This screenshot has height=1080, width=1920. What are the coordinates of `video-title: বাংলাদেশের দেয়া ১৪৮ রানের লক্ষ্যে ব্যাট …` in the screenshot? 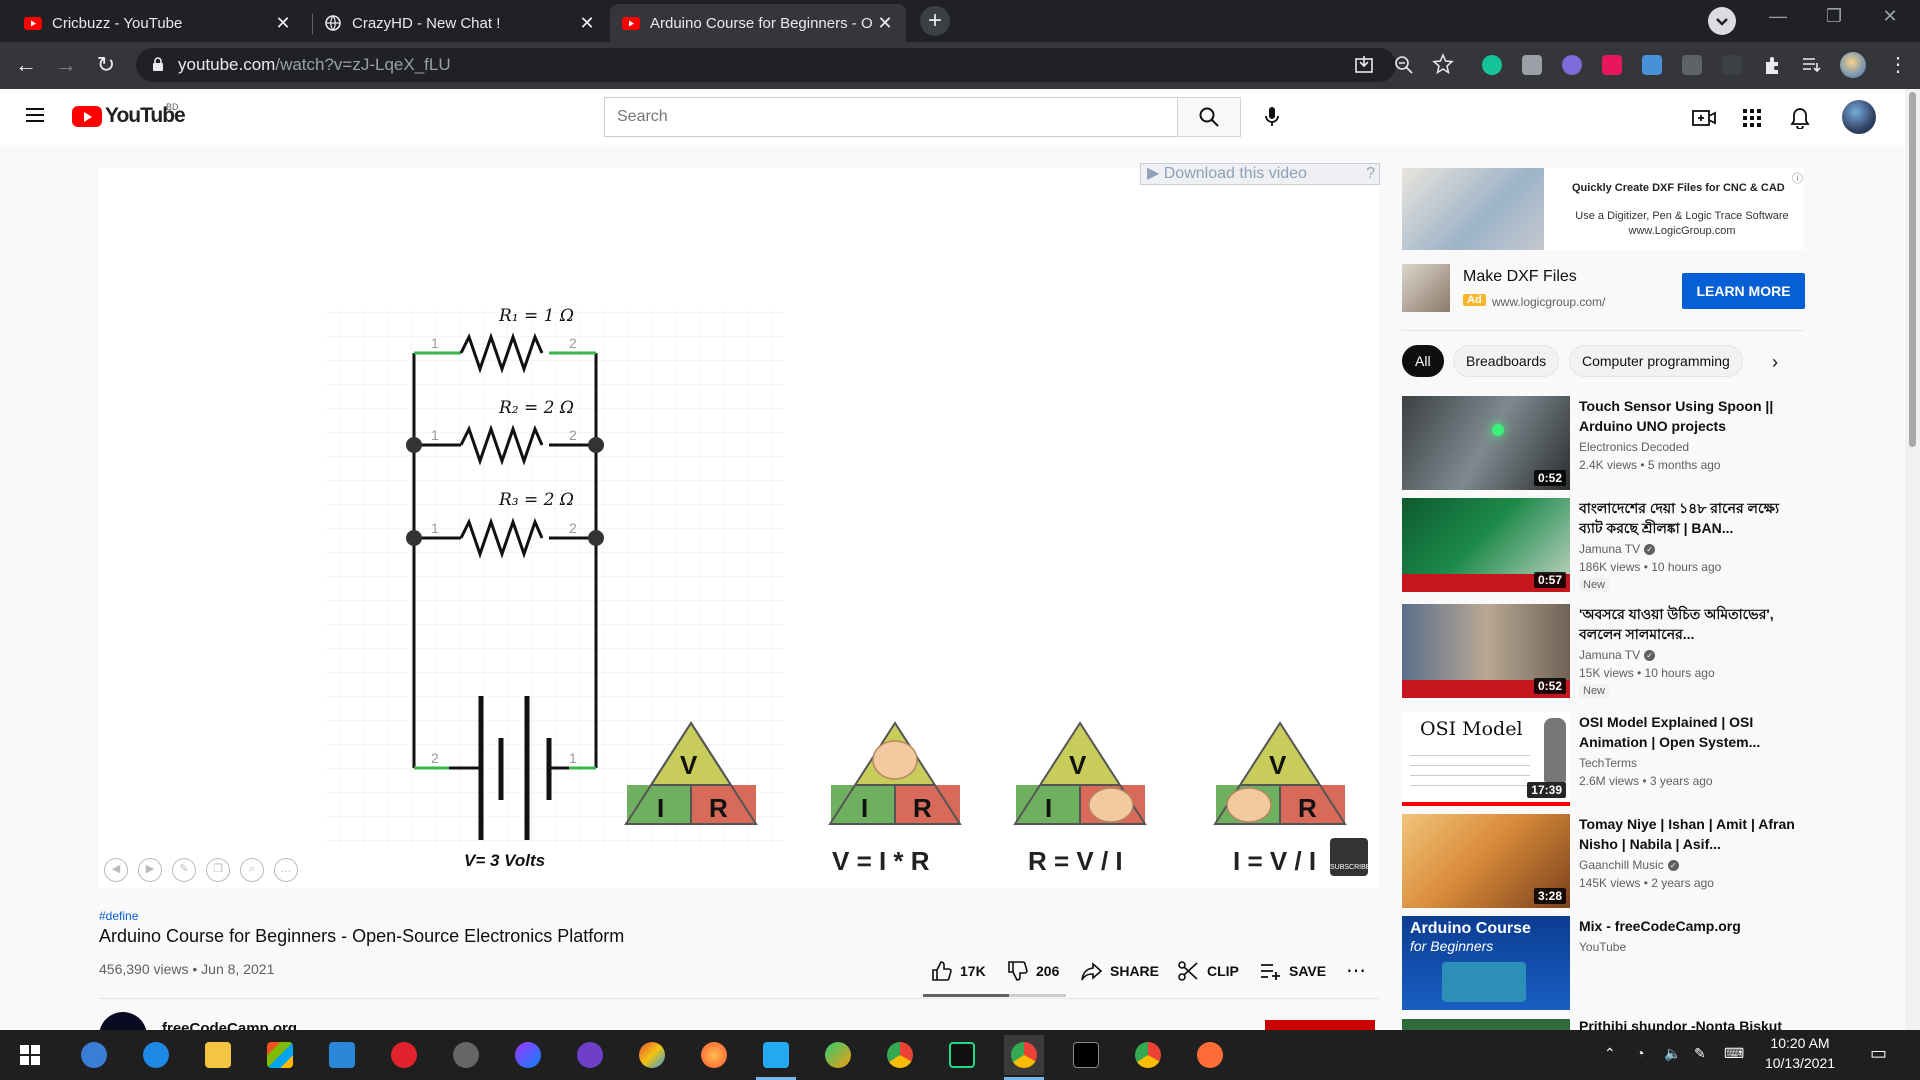 It's located at (1689, 518).